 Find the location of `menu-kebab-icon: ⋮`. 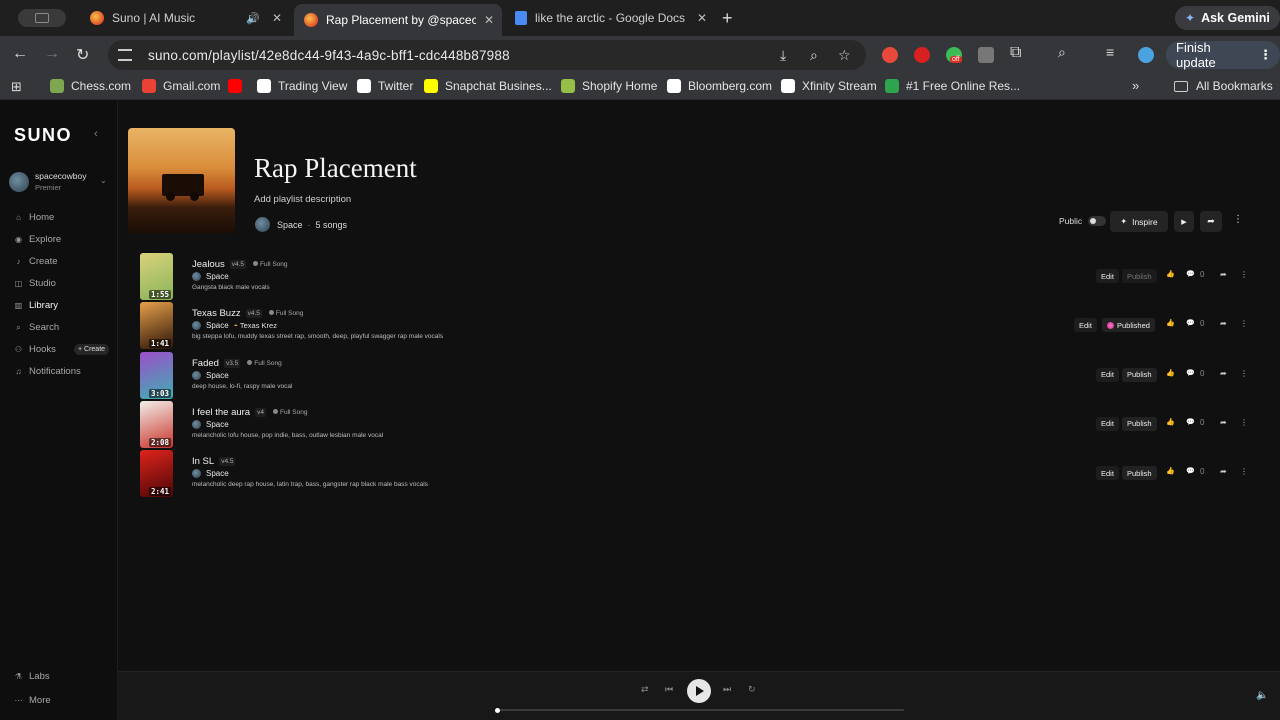

menu-kebab-icon: ⋮ is located at coordinates (1265, 55).